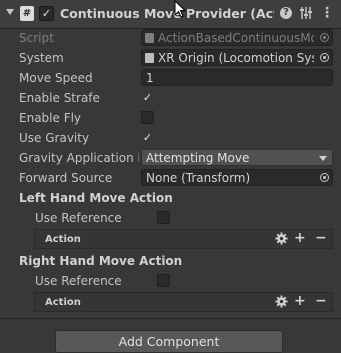 The image size is (341, 353). Describe the element at coordinates (149, 38) in the screenshot. I see `script-asset-icon` at that location.